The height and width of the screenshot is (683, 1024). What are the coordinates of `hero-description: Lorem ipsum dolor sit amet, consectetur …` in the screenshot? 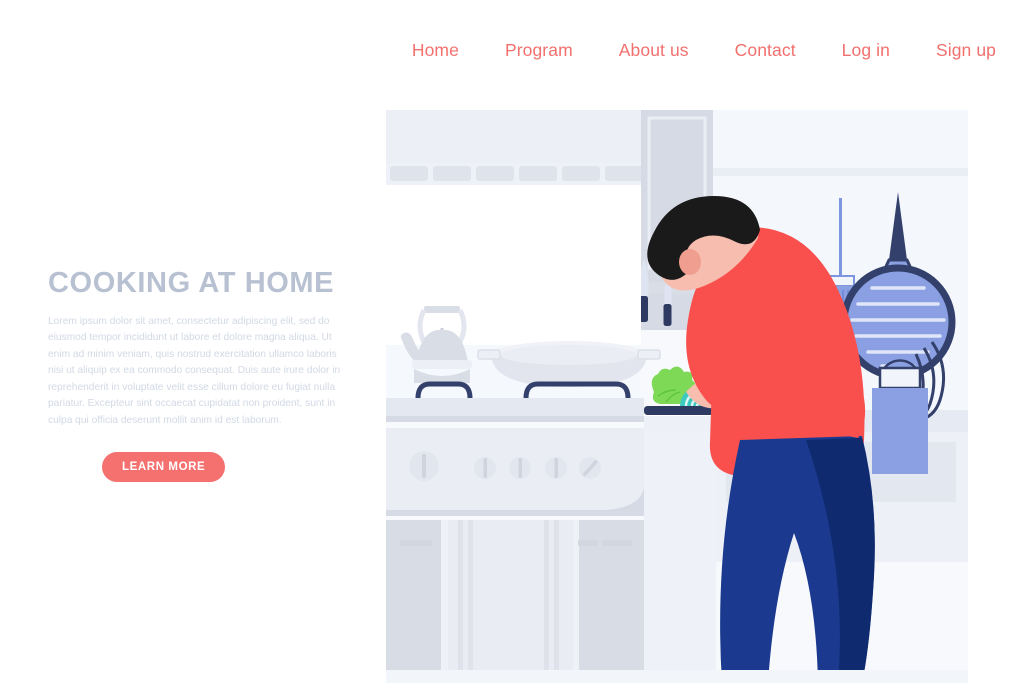 It's located at (194, 370).